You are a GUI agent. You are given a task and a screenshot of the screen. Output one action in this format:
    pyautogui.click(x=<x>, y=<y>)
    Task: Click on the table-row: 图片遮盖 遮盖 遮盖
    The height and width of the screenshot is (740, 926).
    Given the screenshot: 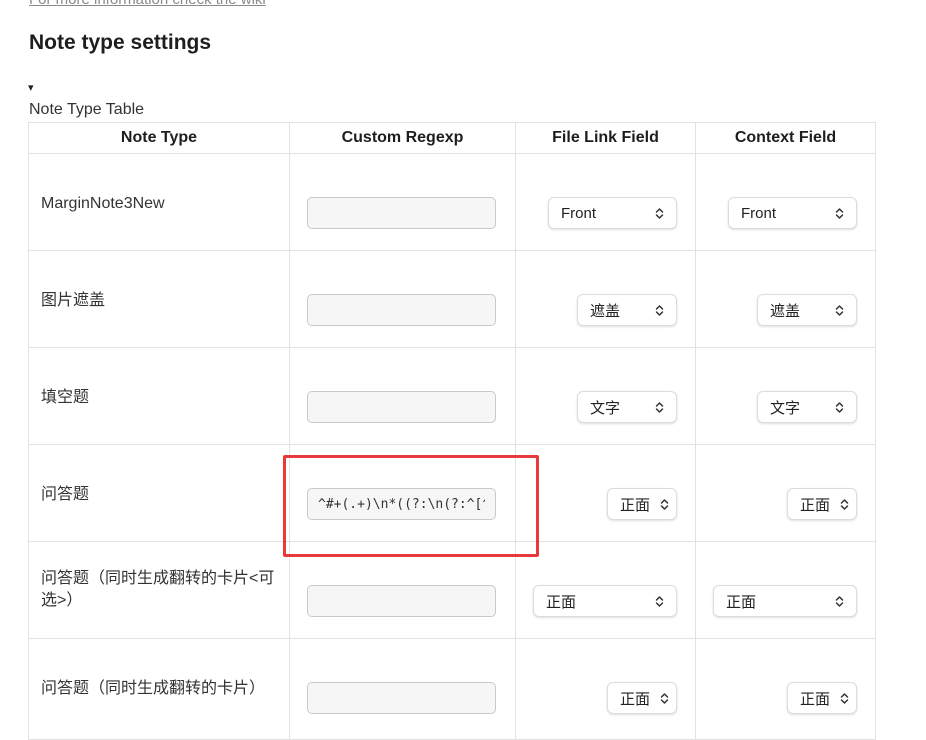 What is the action you would take?
    pyautogui.click(x=452, y=299)
    